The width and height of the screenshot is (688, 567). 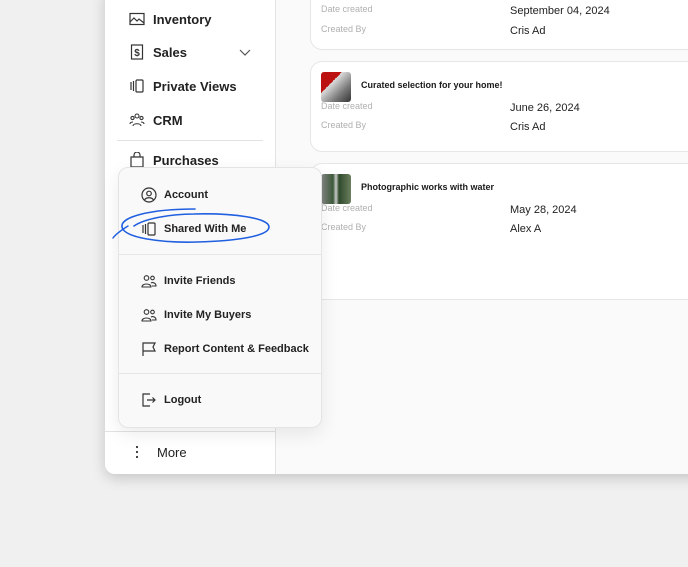 I want to click on menu-item-label: Logout, so click(x=183, y=400).